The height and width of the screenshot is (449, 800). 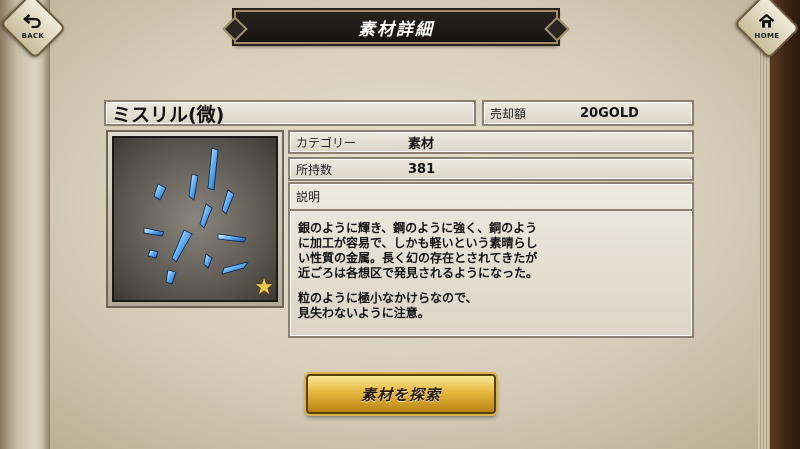 I want to click on category-value: 素材, so click(x=421, y=144).